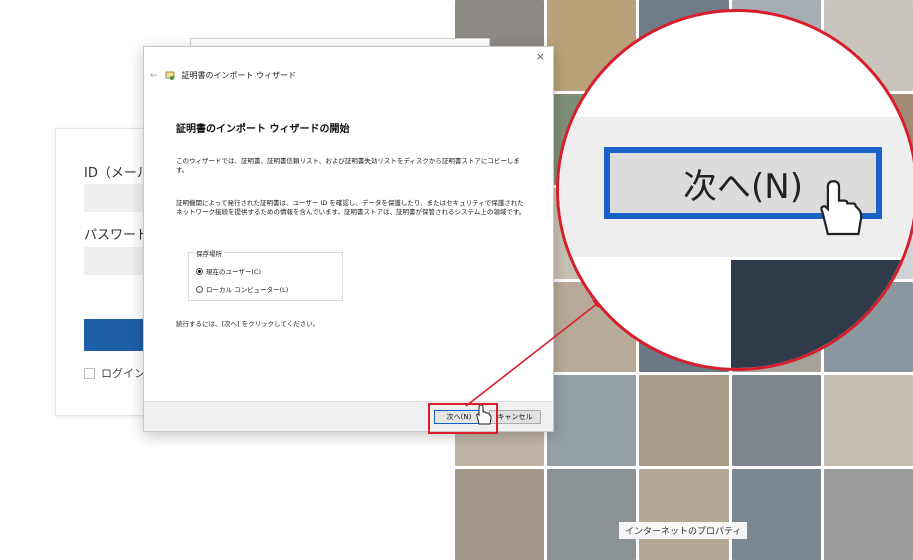 This screenshot has width=913, height=560. Describe the element at coordinates (248, 324) in the screenshot. I see `continue-instruction: 続行するには、[次へ] をクリックしてください。` at that location.